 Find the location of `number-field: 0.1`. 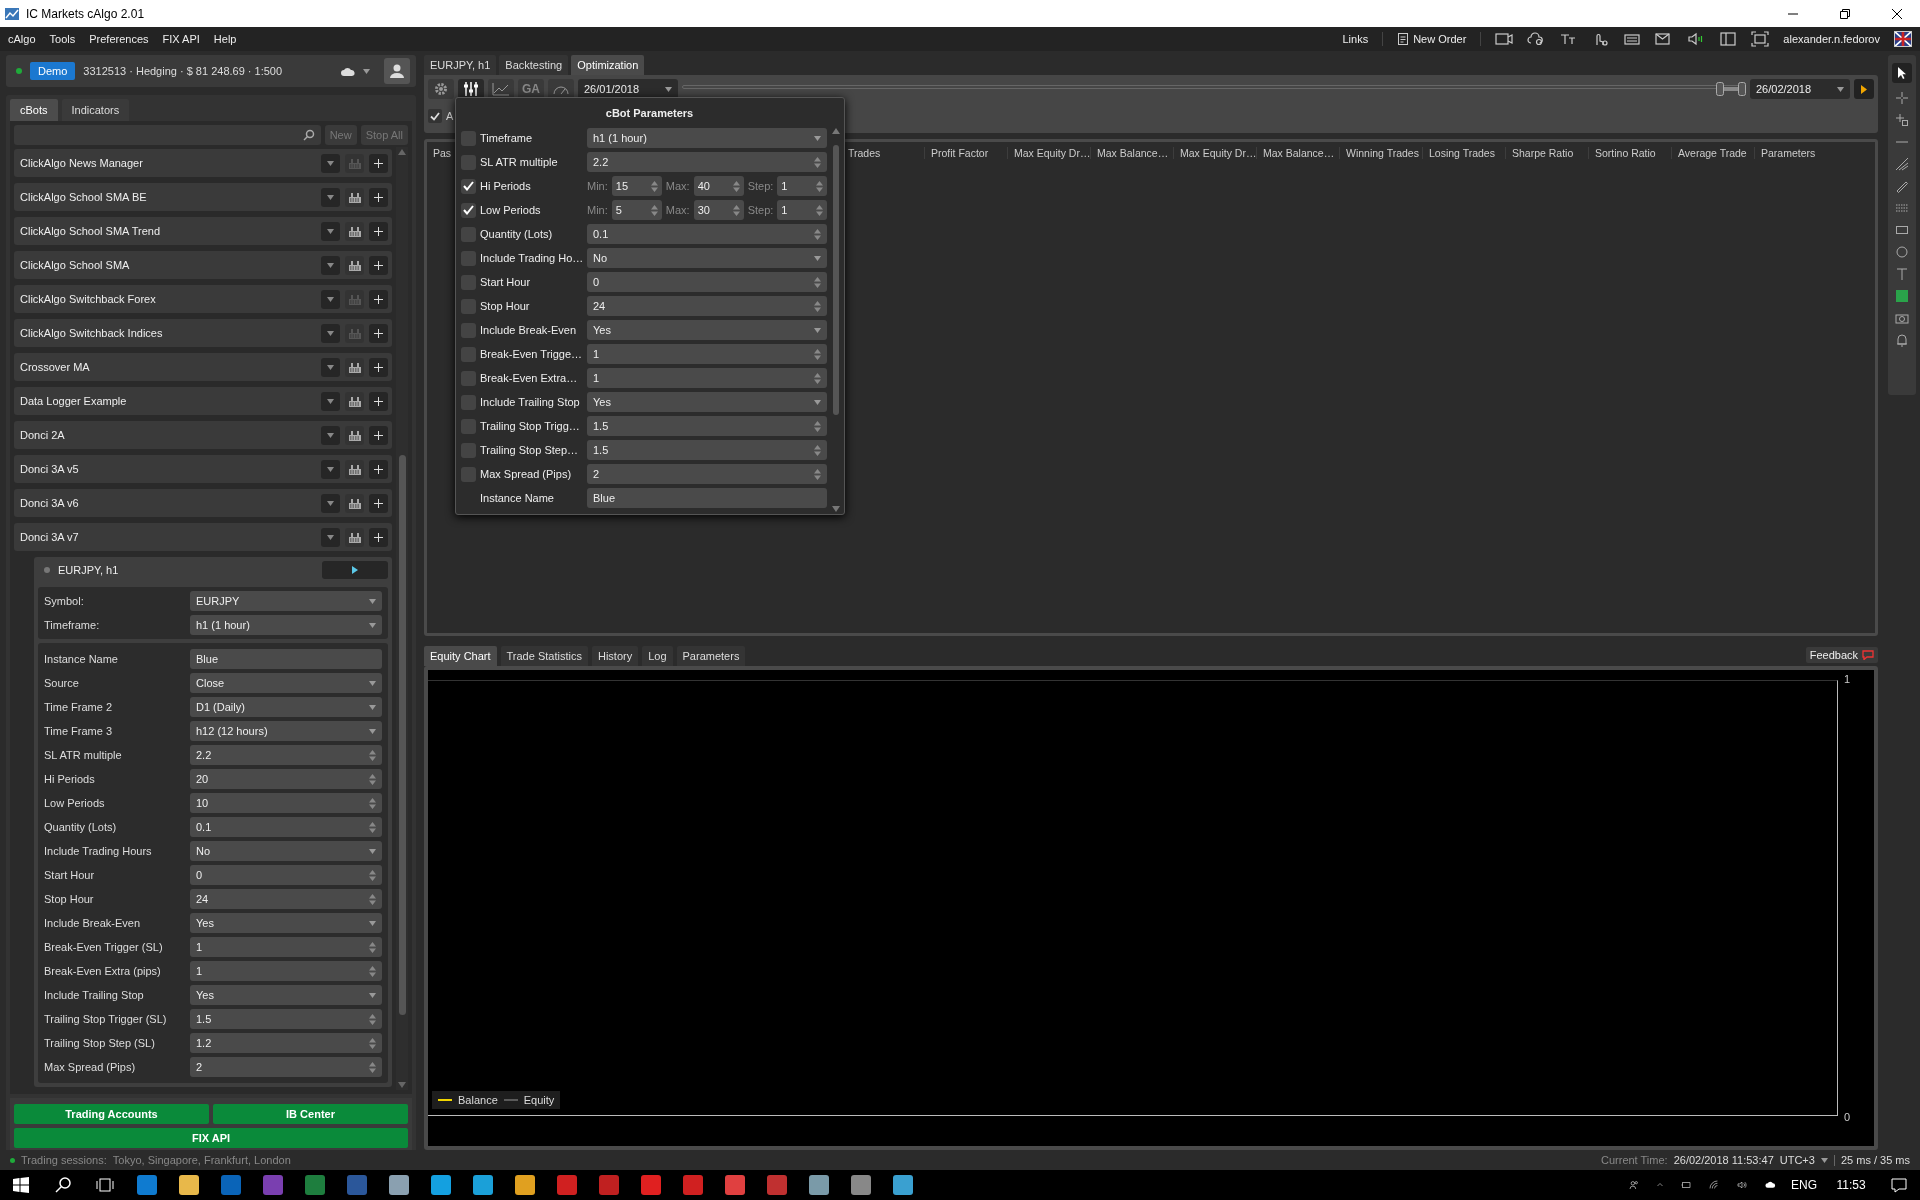

number-field: 0.1 is located at coordinates (707, 234).